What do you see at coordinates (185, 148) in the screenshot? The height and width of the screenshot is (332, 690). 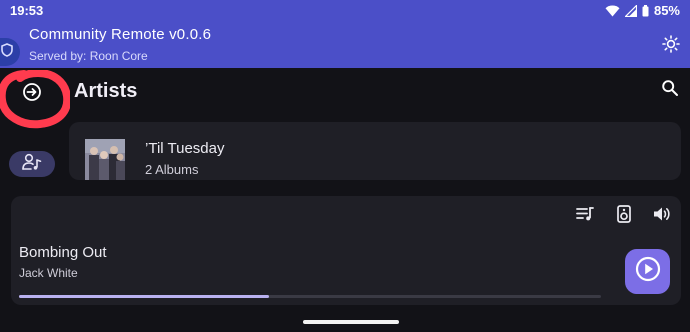 I see `artist-name: ’Til Tuesday` at bounding box center [185, 148].